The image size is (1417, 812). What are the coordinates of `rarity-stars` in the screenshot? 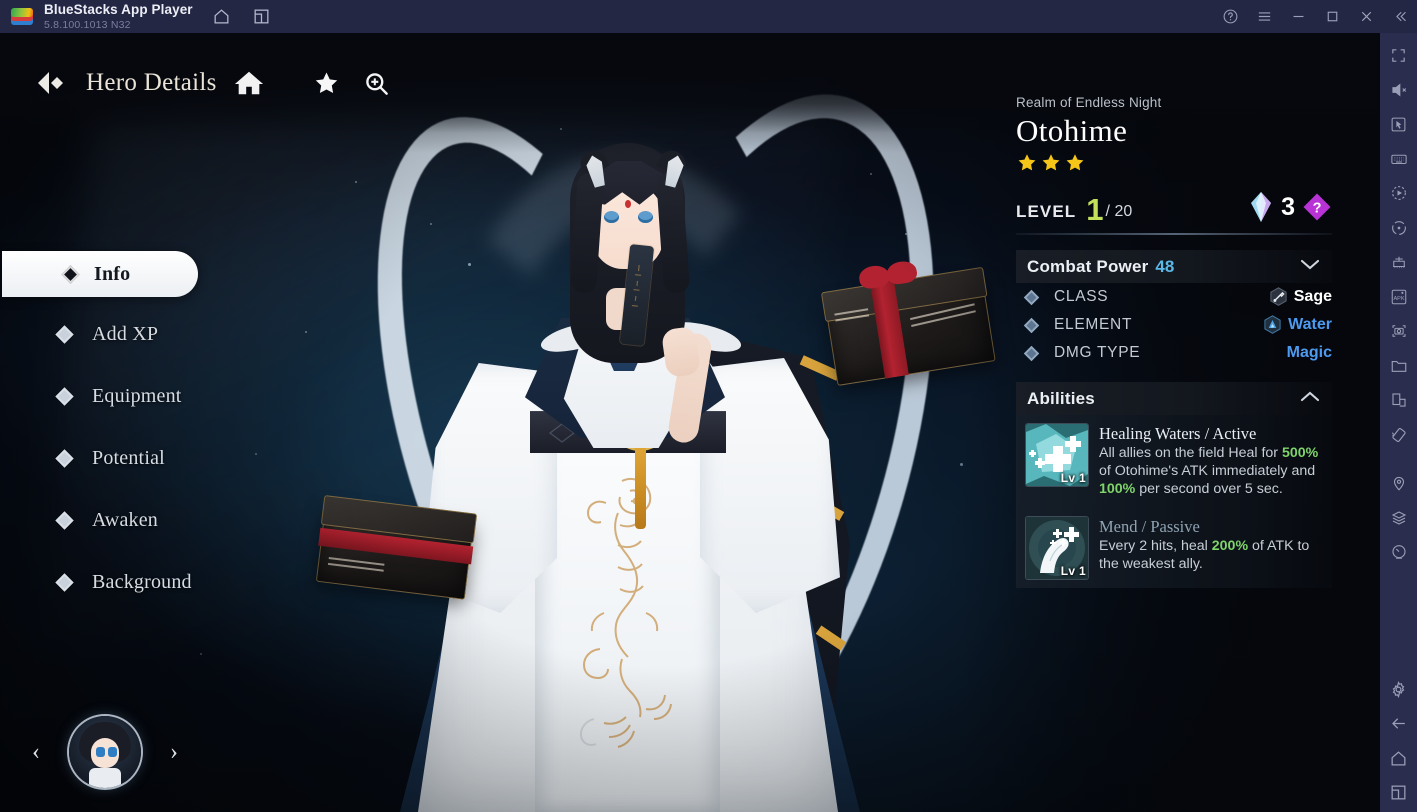 It's located at (1174, 163).